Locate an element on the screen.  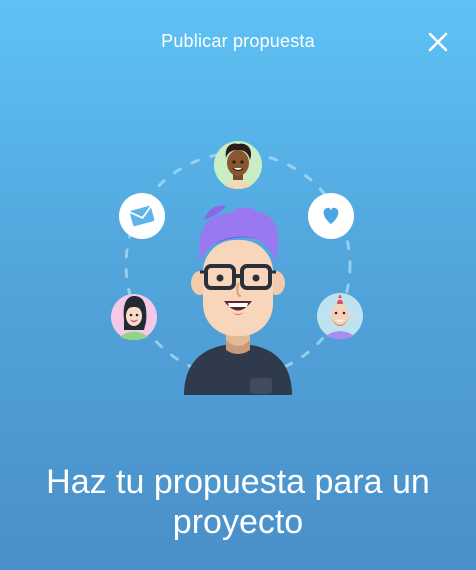
headline: Haz tu propuesta para un proyecto is located at coordinates (238, 502).